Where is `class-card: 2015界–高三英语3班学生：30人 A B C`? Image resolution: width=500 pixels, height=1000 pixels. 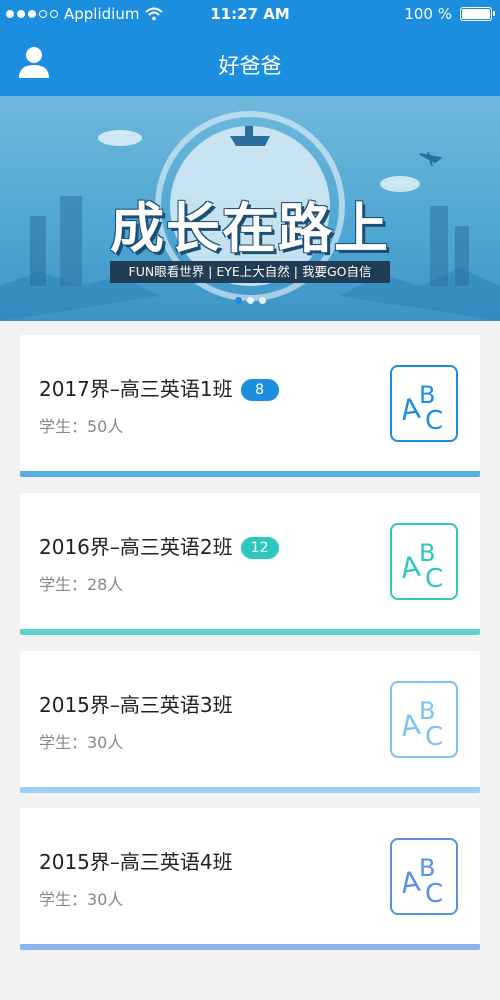 class-card: 2015界–高三英语3班学生：30人 A B C is located at coordinates (250, 722).